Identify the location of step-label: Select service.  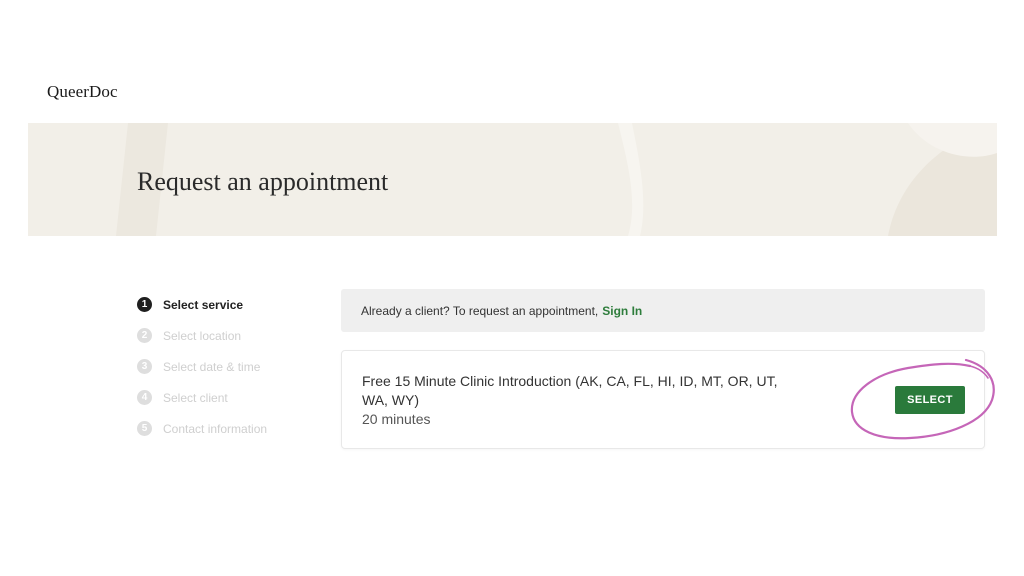
(203, 304).